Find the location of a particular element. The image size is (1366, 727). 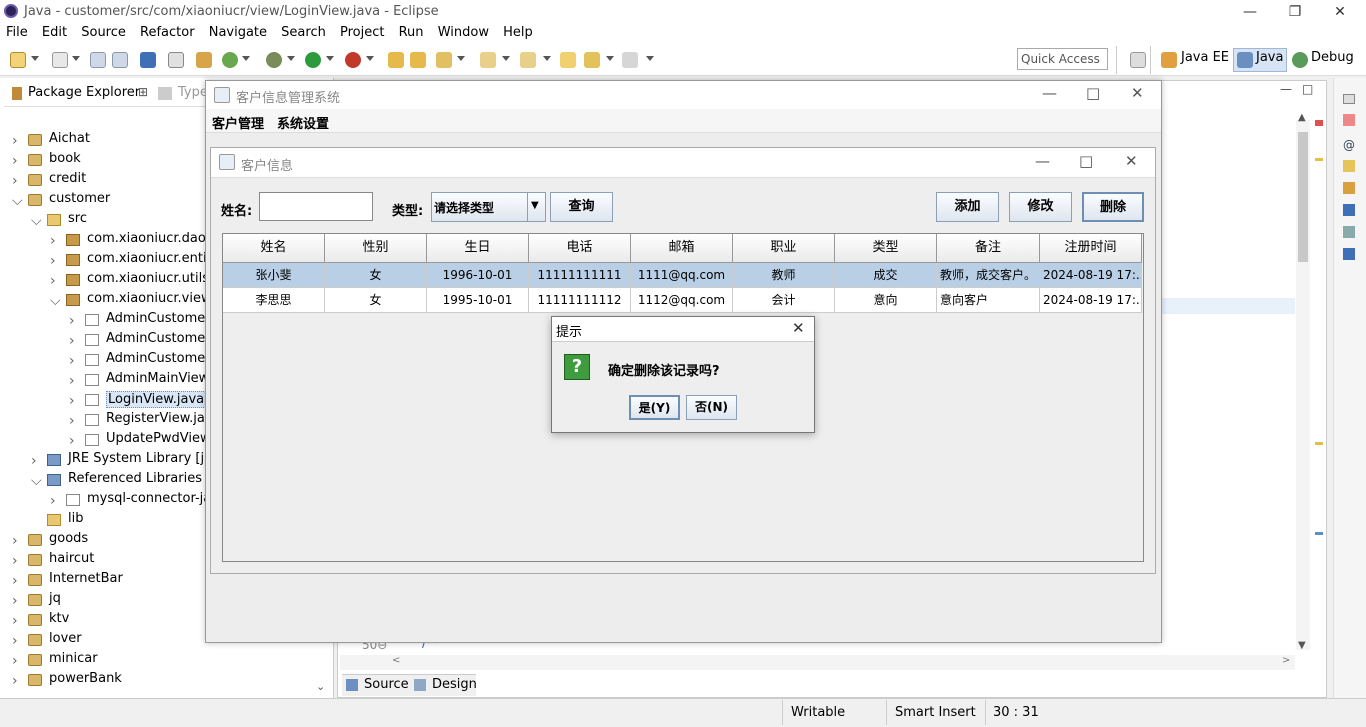

menu-project: Project is located at coordinates (362, 33).